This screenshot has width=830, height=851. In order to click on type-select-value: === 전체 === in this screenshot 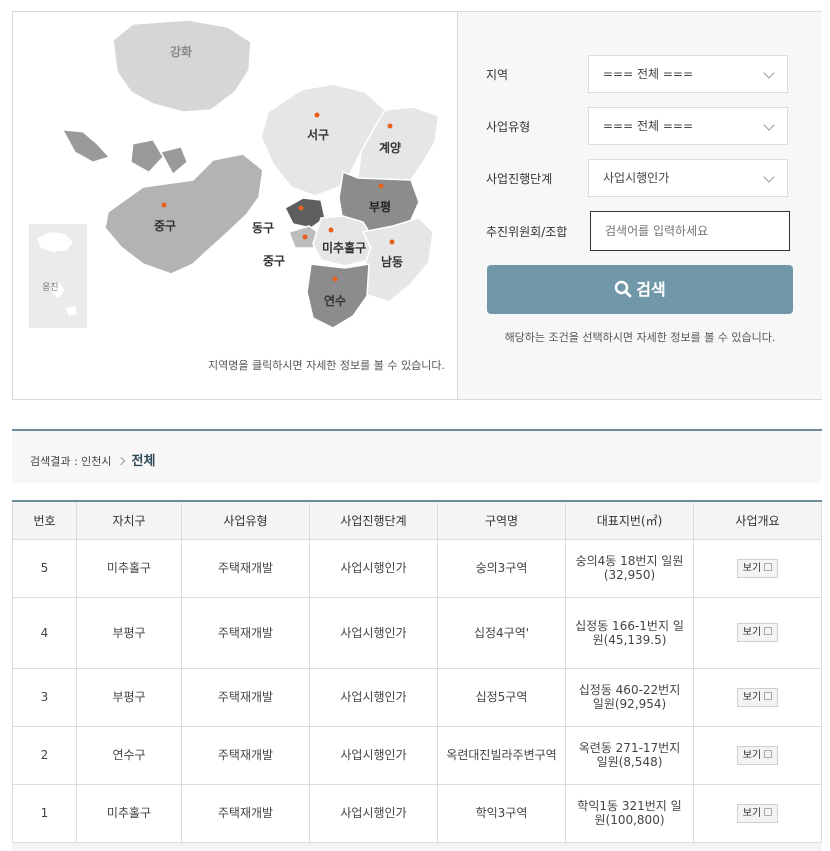, I will do `click(648, 126)`.